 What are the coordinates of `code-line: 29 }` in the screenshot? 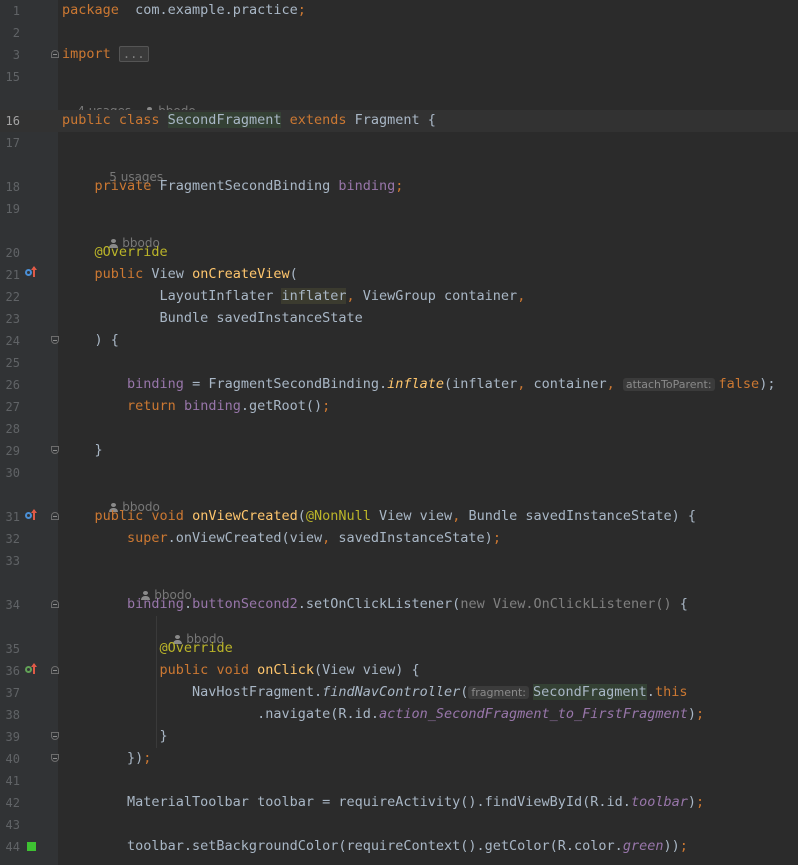 It's located at (399, 451).